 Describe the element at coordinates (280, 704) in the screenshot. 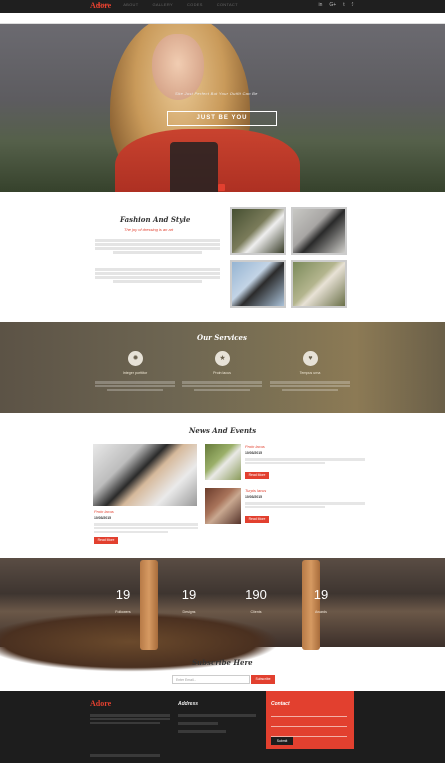

I see `footer-contact-title: Contact` at that location.